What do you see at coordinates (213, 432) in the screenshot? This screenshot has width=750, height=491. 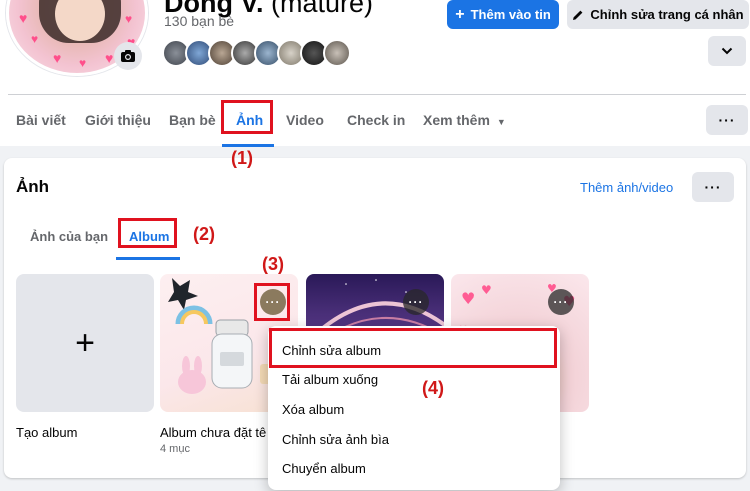 I see `album-name: Album chưa đặt tê` at bounding box center [213, 432].